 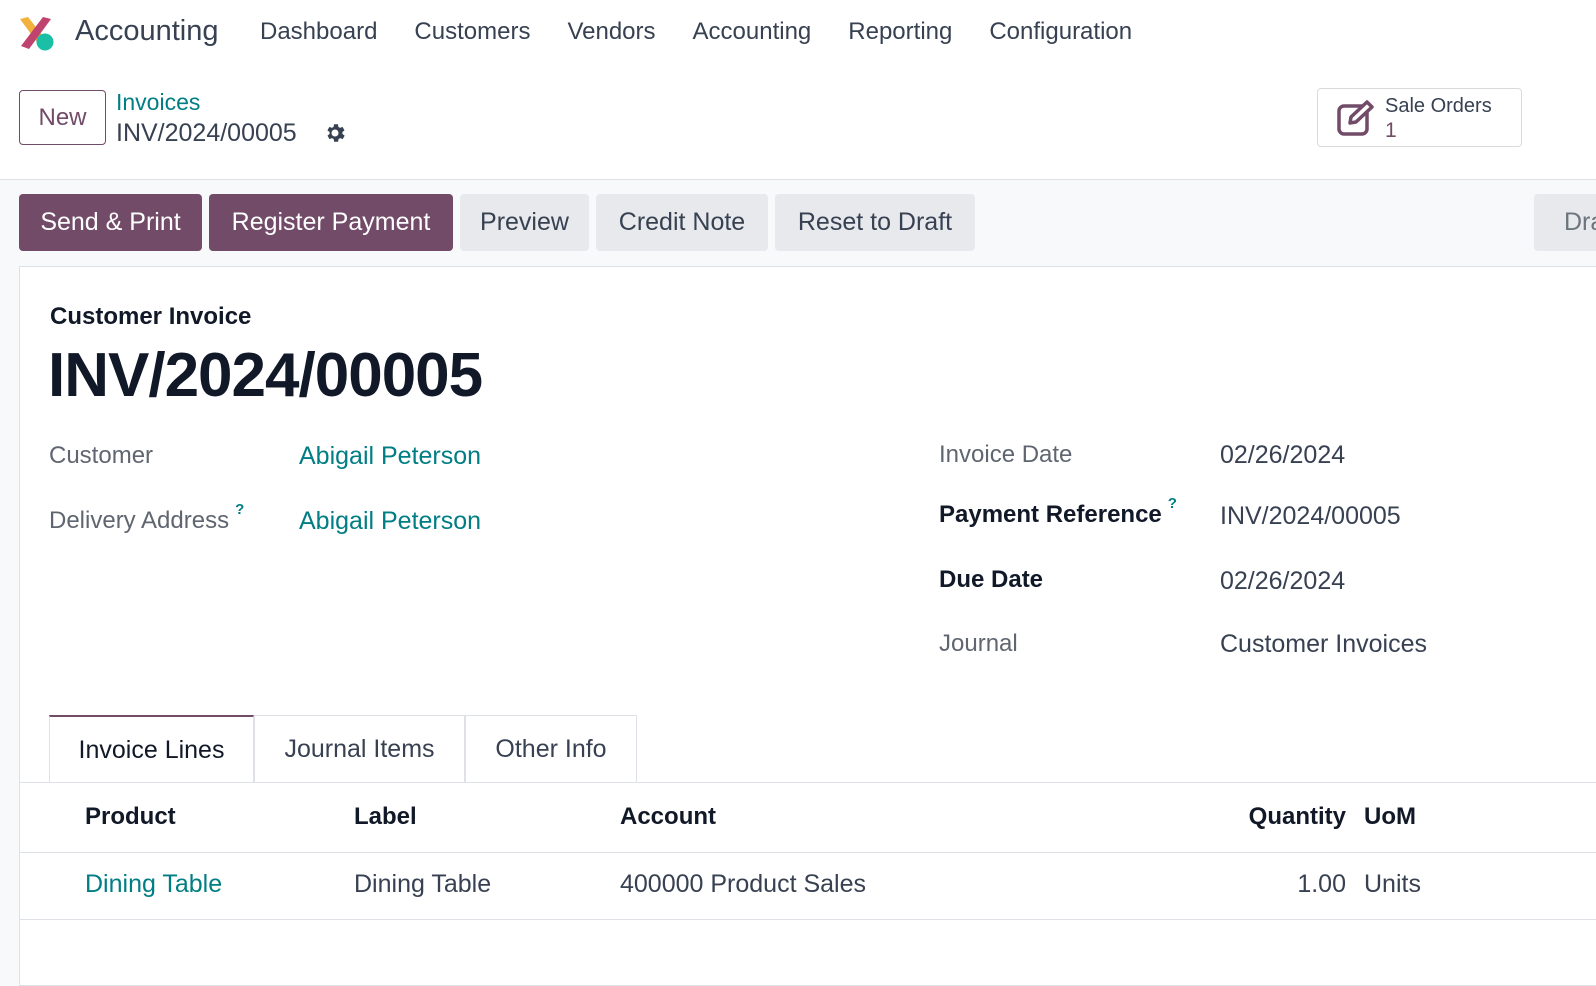 I want to click on status-draft-badge: Dra, so click(x=1565, y=222).